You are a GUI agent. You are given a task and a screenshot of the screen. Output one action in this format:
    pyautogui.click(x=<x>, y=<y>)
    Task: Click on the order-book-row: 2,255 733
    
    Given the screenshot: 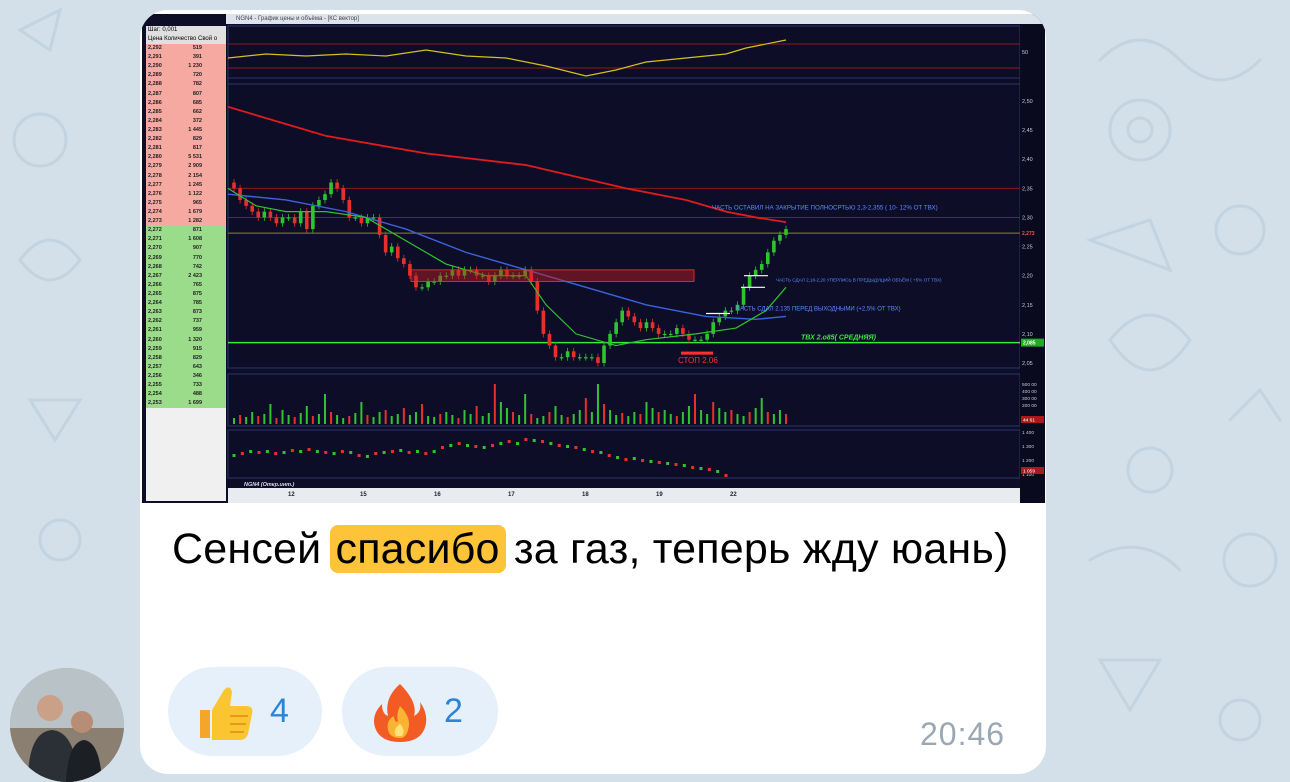 What is the action you would take?
    pyautogui.click(x=186, y=386)
    